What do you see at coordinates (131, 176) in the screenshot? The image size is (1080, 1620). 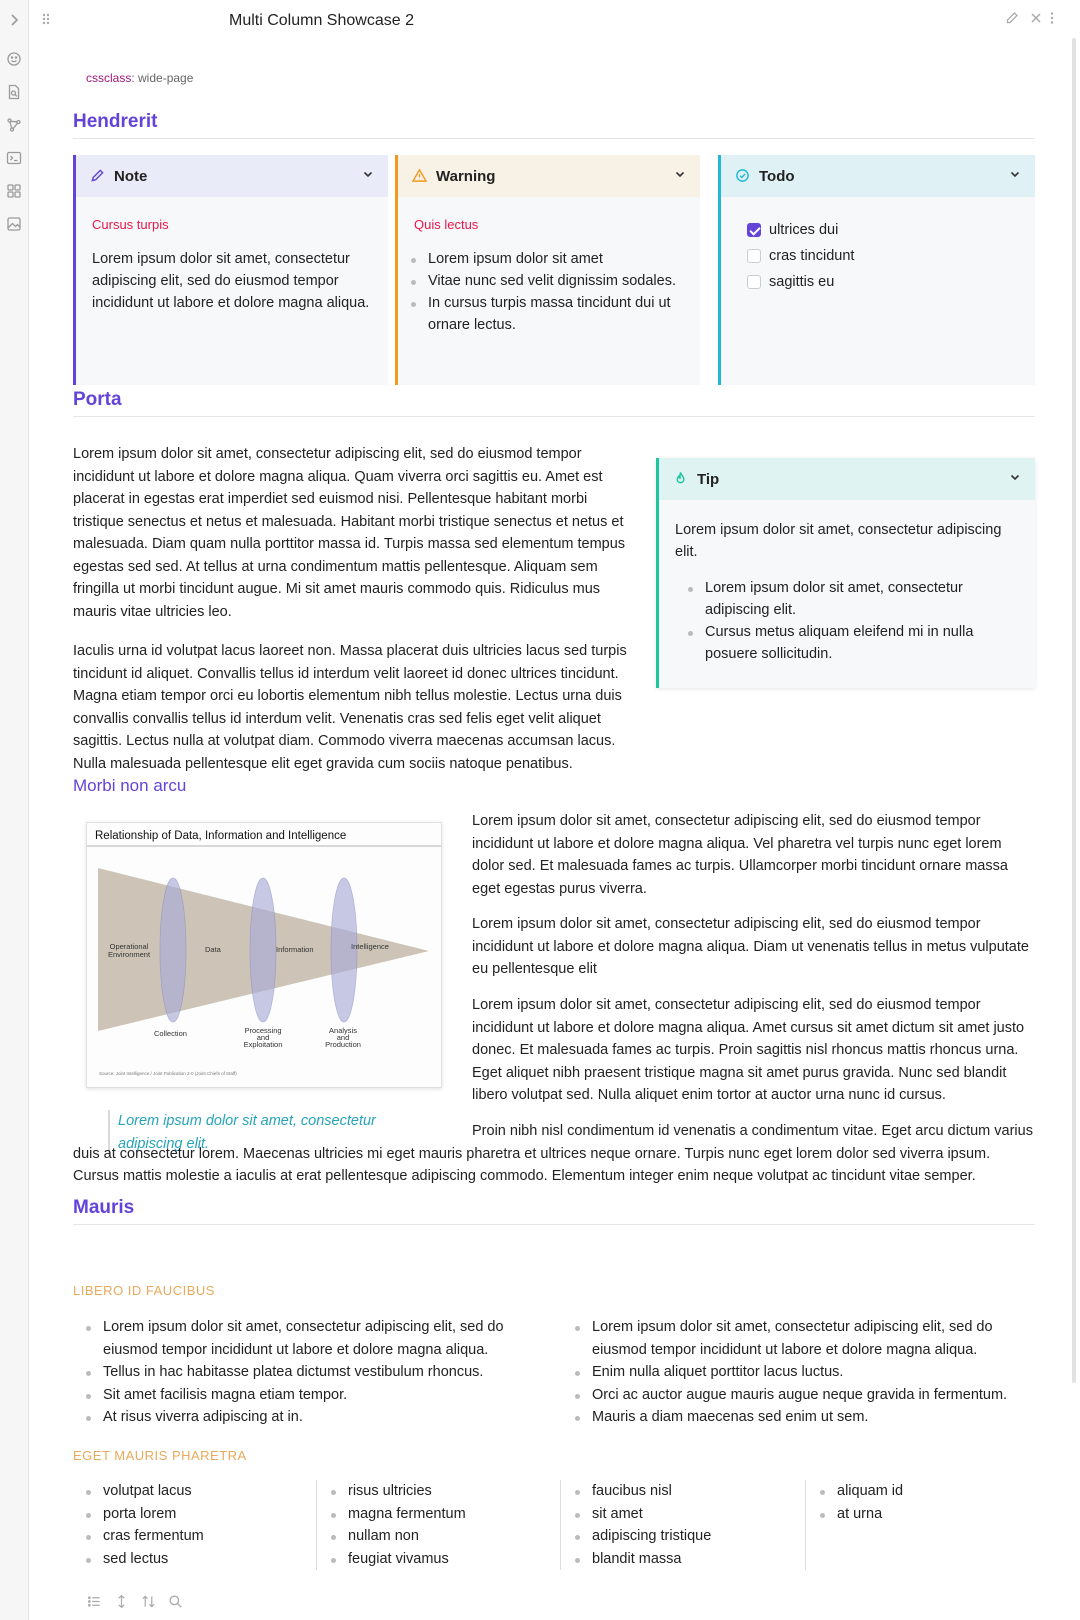 I see `callout-title: Note` at bounding box center [131, 176].